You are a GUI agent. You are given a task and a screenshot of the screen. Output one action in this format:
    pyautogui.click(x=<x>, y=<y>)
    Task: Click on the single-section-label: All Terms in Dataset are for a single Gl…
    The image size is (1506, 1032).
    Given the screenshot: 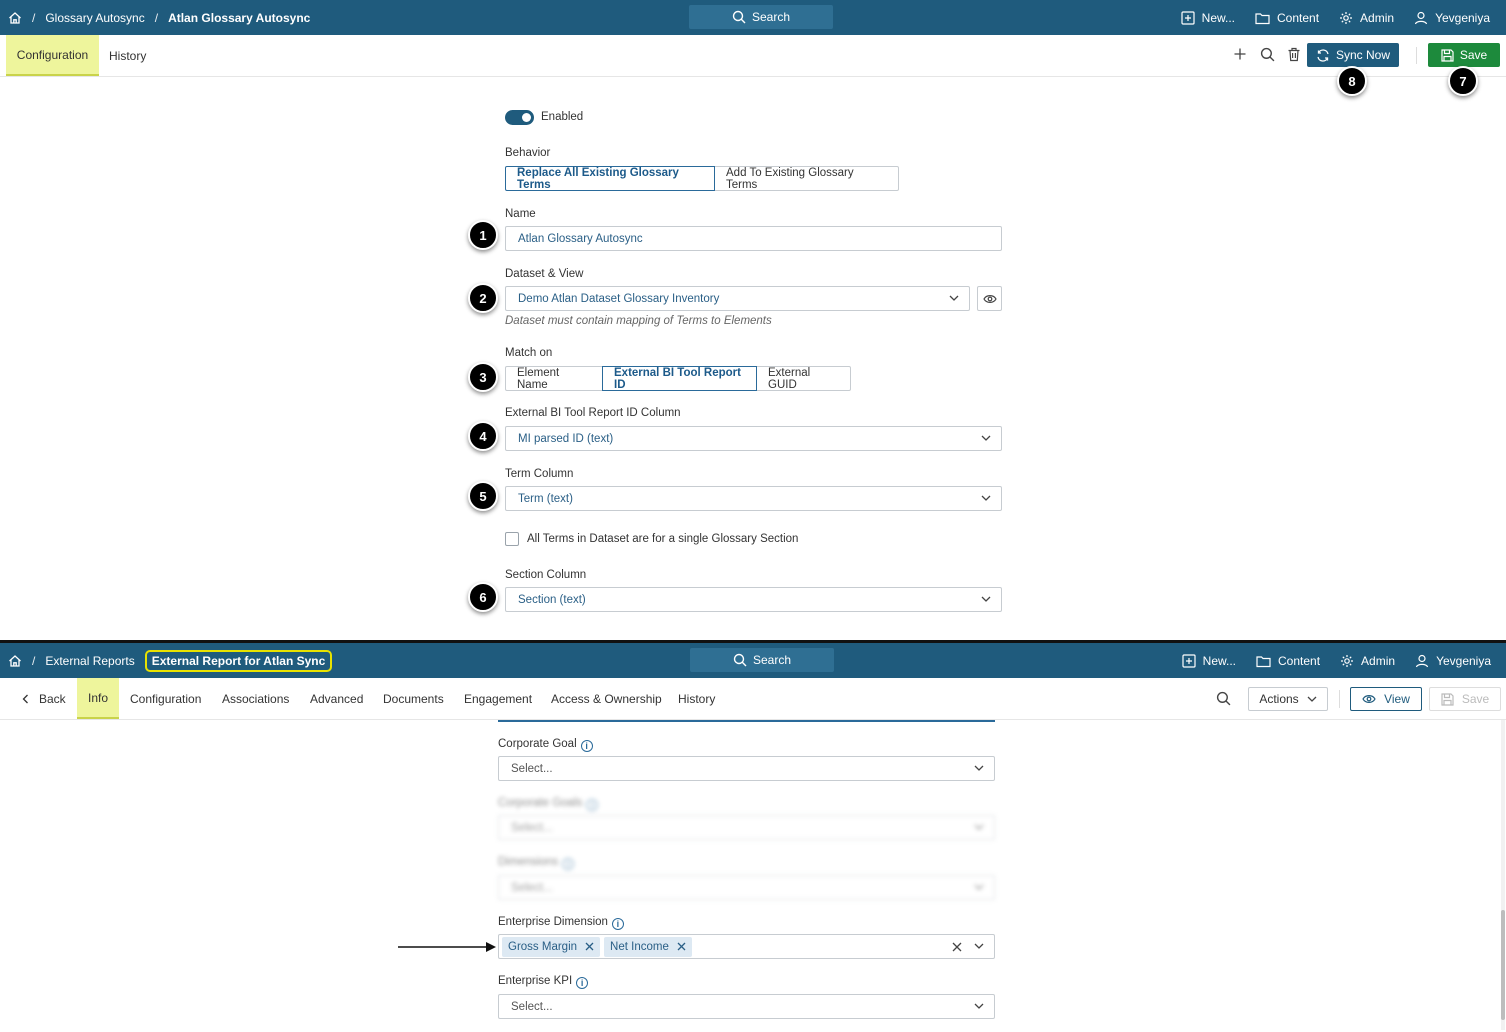 What is the action you would take?
    pyautogui.click(x=663, y=539)
    